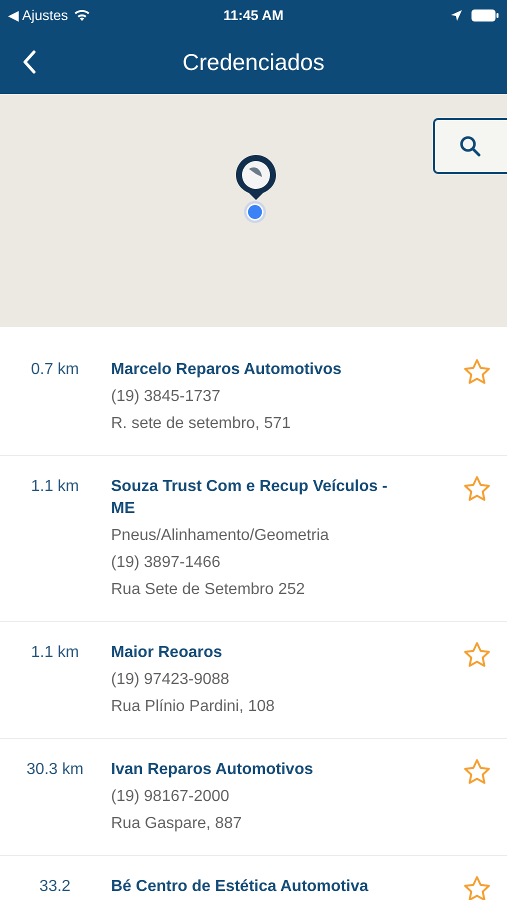  What do you see at coordinates (208, 590) in the screenshot?
I see `place-detail: Rua Sete de Setembro 252` at bounding box center [208, 590].